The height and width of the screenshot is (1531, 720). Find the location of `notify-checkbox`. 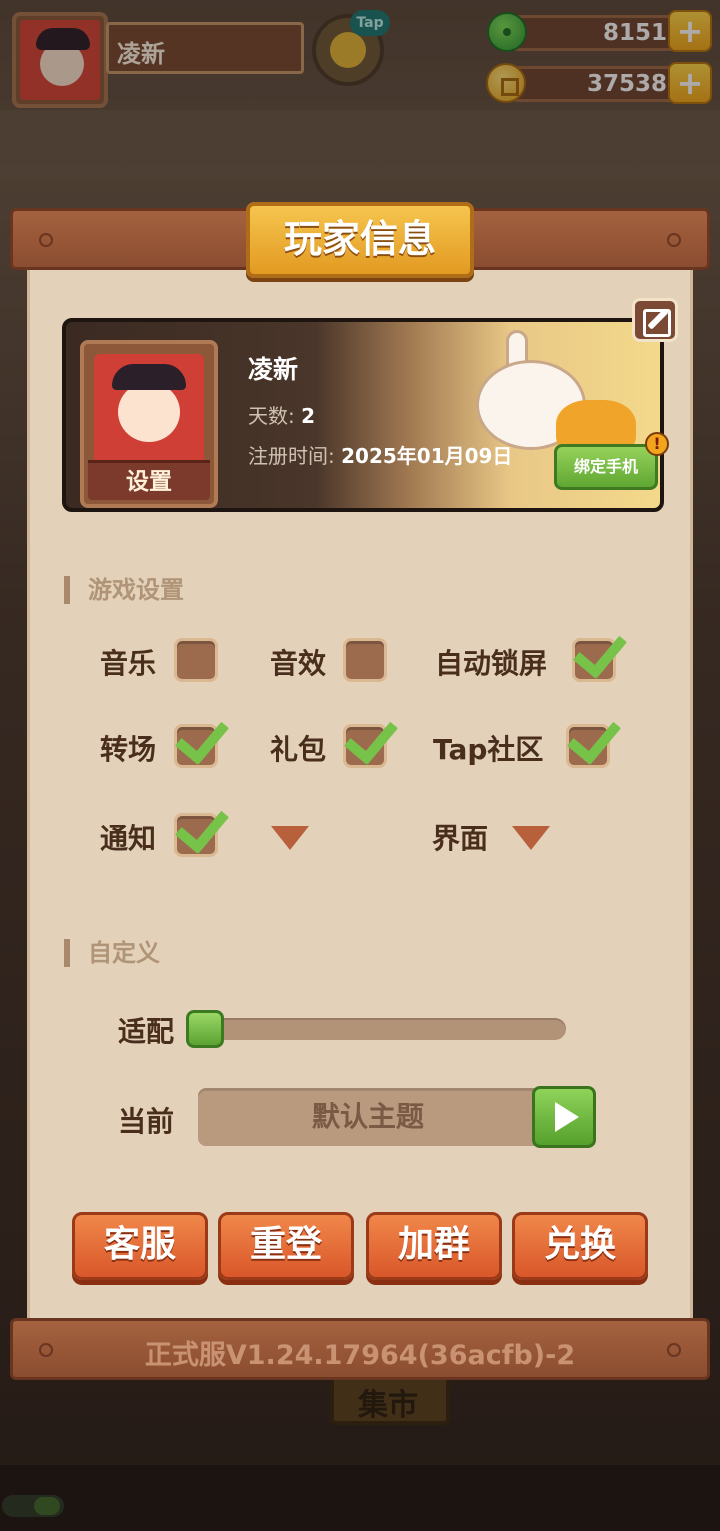

notify-checkbox is located at coordinates (196, 835).